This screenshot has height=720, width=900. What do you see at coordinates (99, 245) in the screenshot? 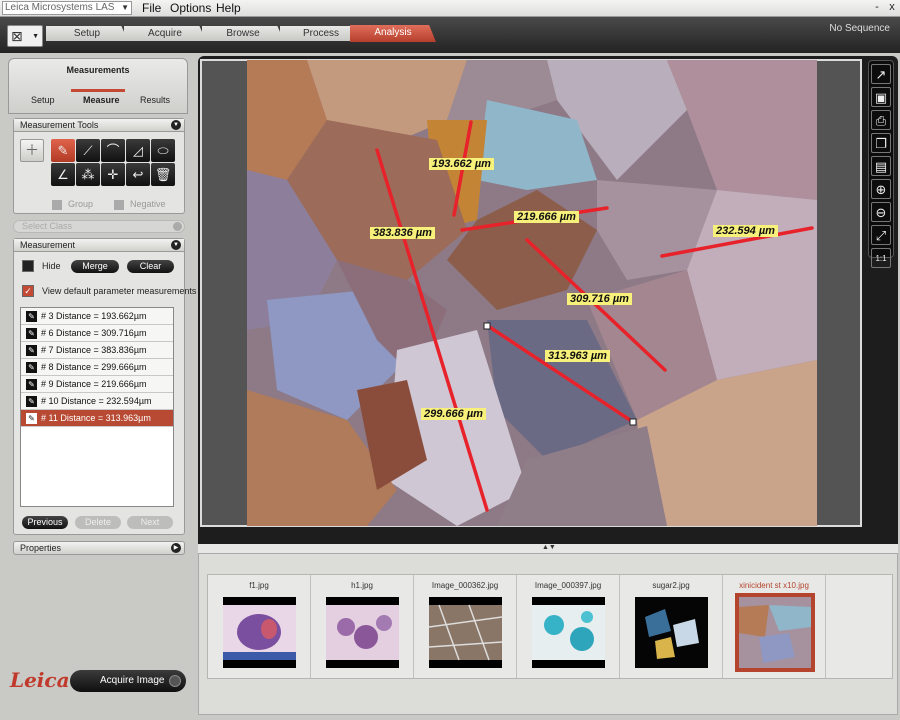
I see `measurement-header: Measurement ▼` at bounding box center [99, 245].